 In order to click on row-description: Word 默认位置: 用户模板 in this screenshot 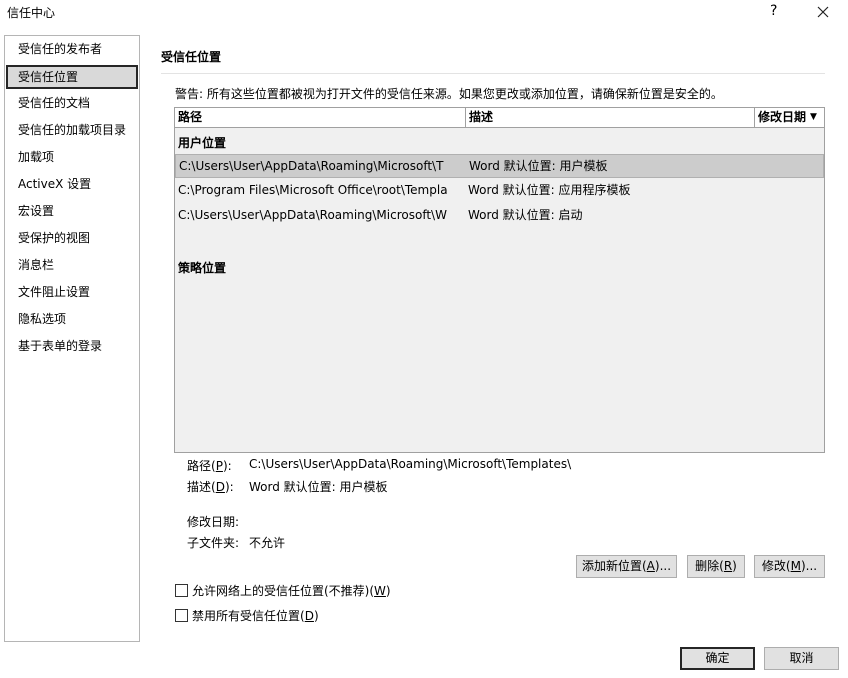, I will do `click(538, 166)`.